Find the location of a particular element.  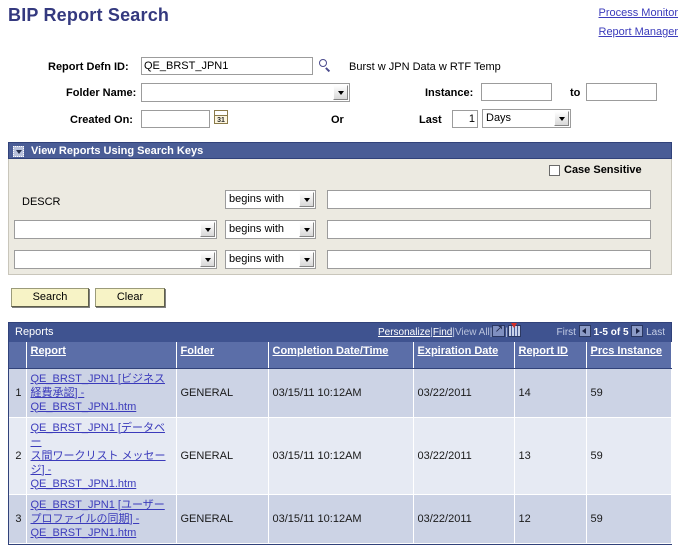

search-magnifier-icon is located at coordinates (326, 66).